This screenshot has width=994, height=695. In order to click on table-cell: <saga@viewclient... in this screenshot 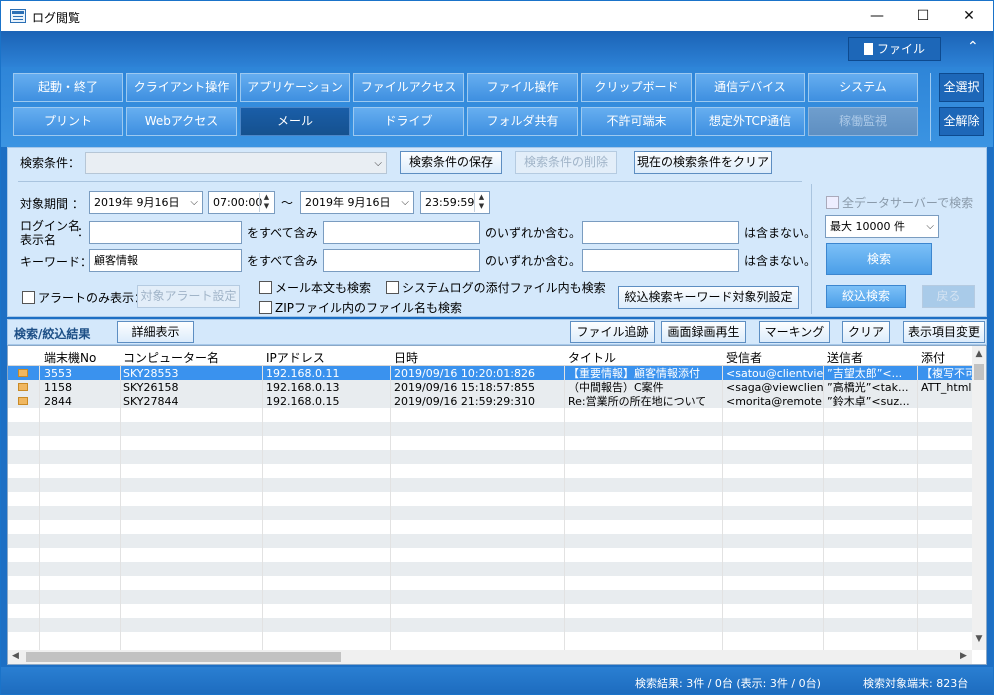, I will do `click(775, 387)`.